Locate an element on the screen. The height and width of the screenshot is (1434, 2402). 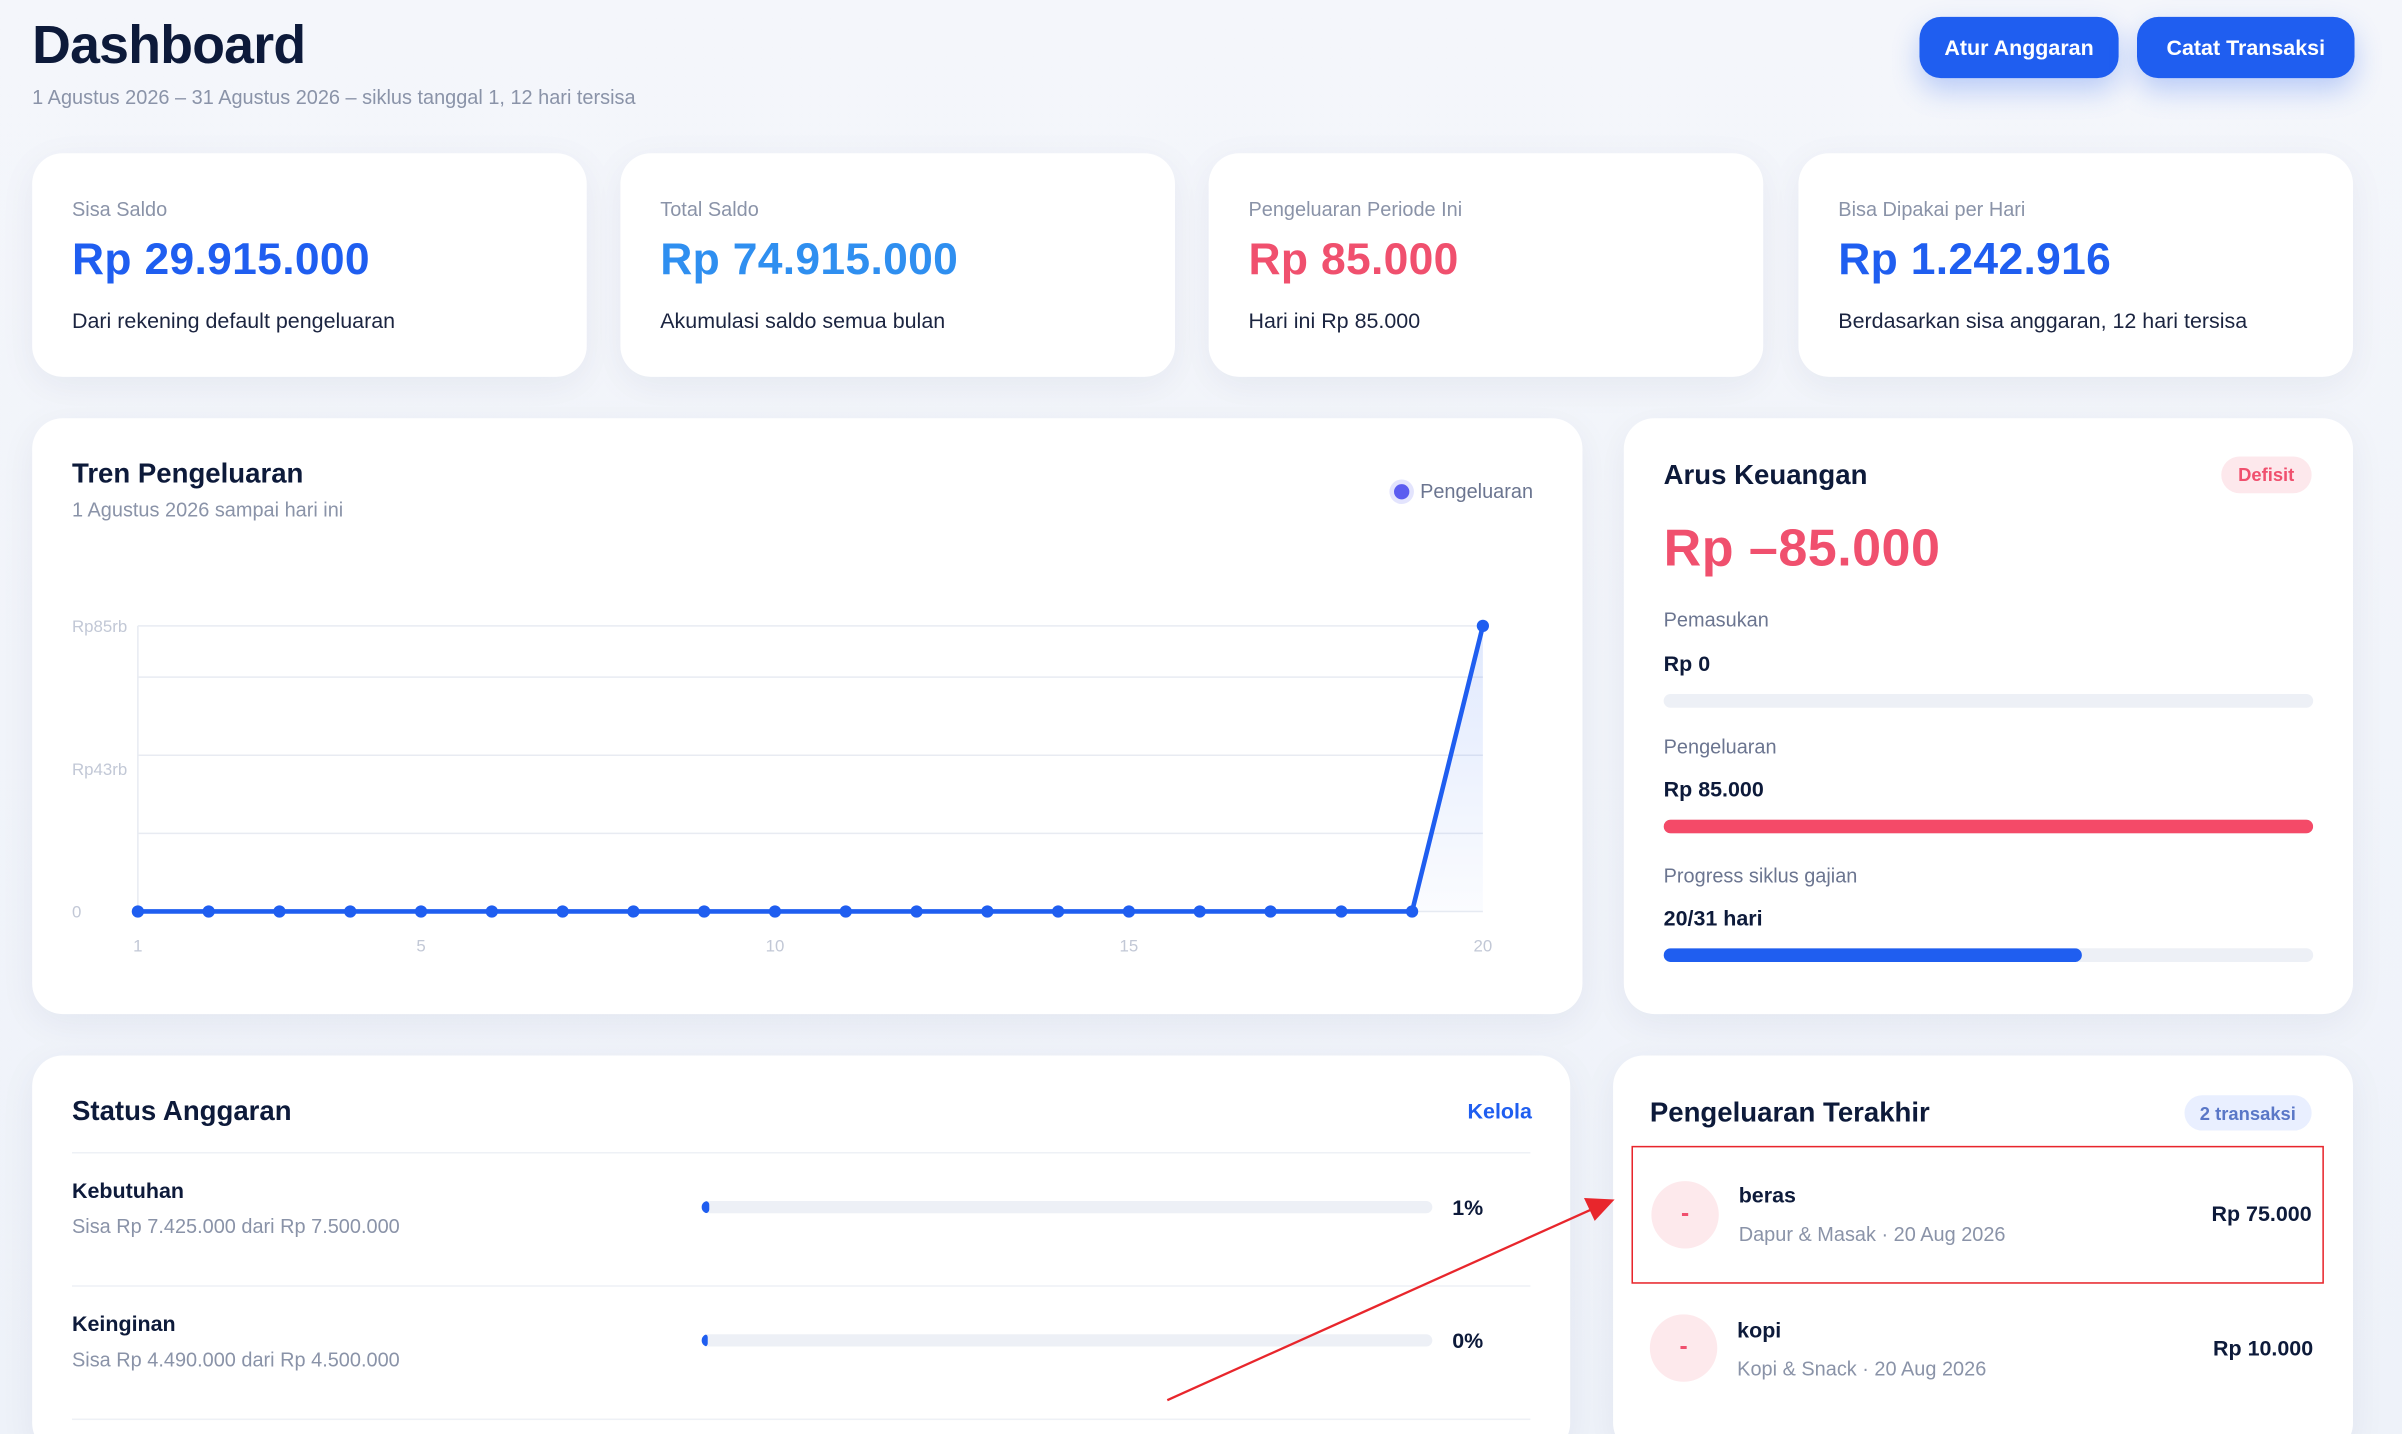
stat-desc: Akumulasi saldo semua bulan is located at coordinates (803, 320).